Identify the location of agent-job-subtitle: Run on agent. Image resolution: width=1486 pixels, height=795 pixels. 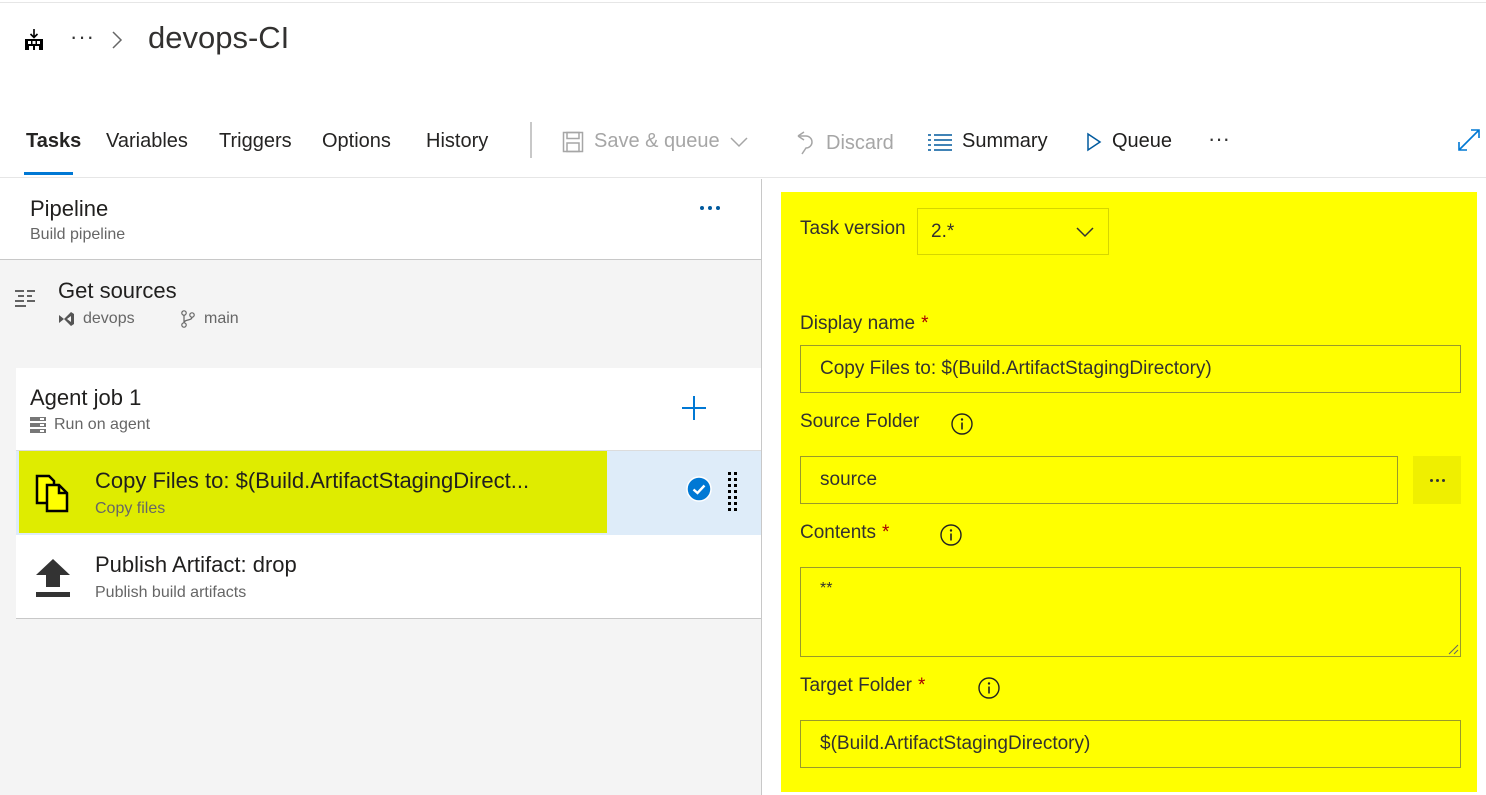
(102, 424).